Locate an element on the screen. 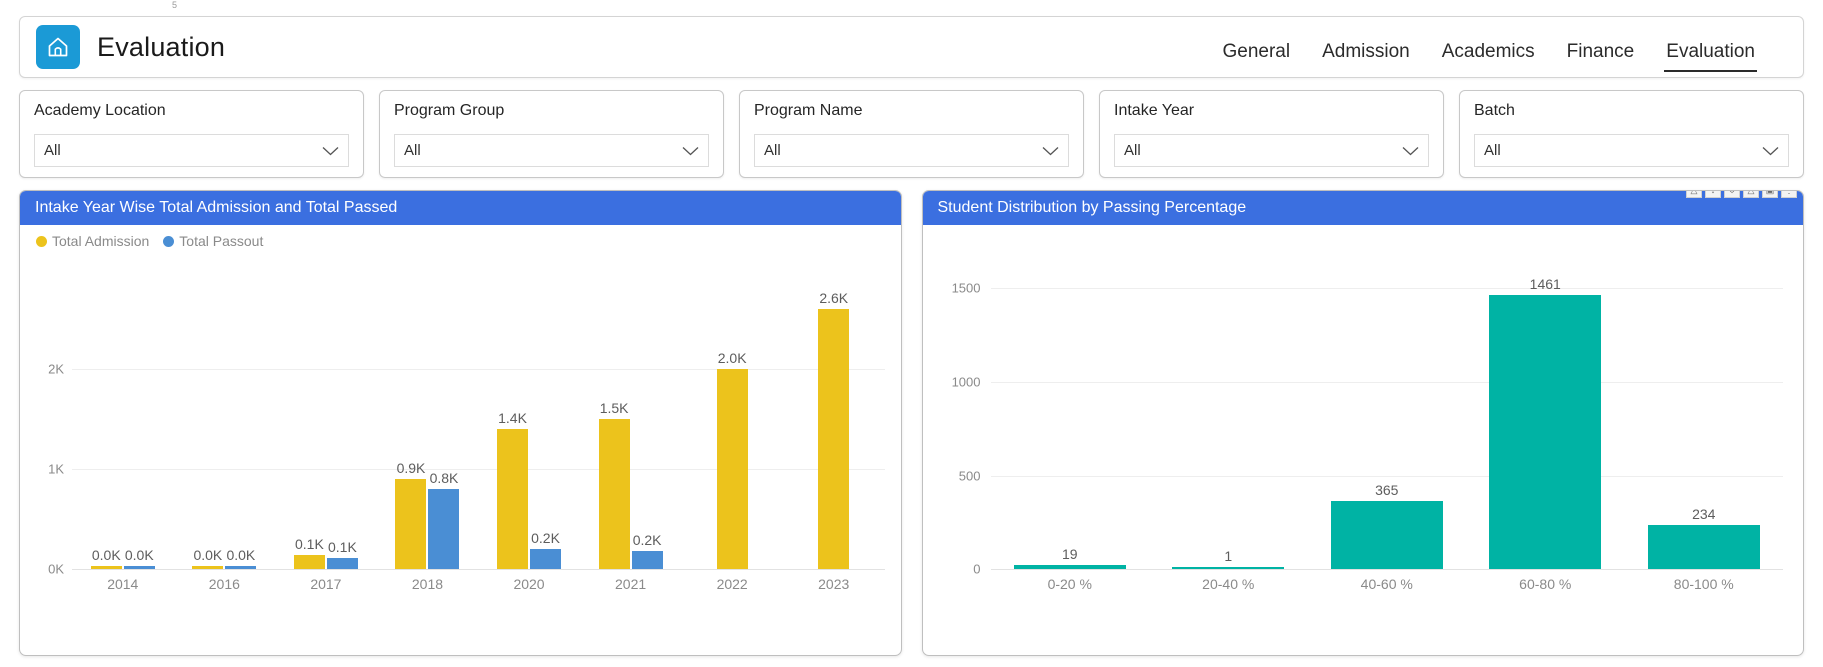 This screenshot has height=667, width=1823. bar-total-passout: 0.8K is located at coordinates (444, 519).